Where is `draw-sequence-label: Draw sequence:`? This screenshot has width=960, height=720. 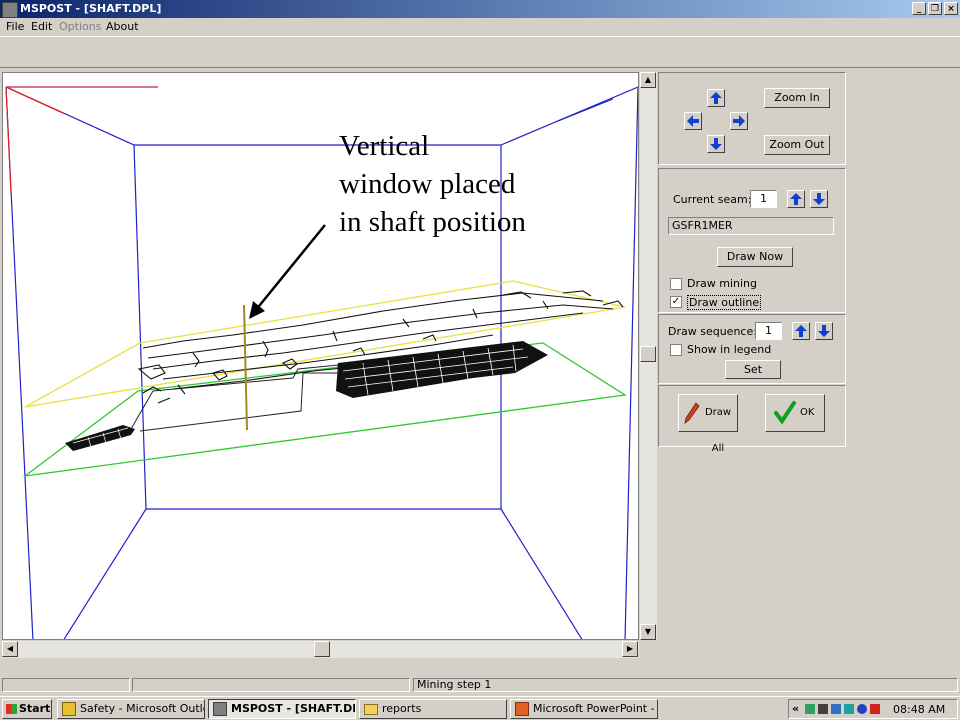
draw-sequence-label: Draw sequence: is located at coordinates (712, 331).